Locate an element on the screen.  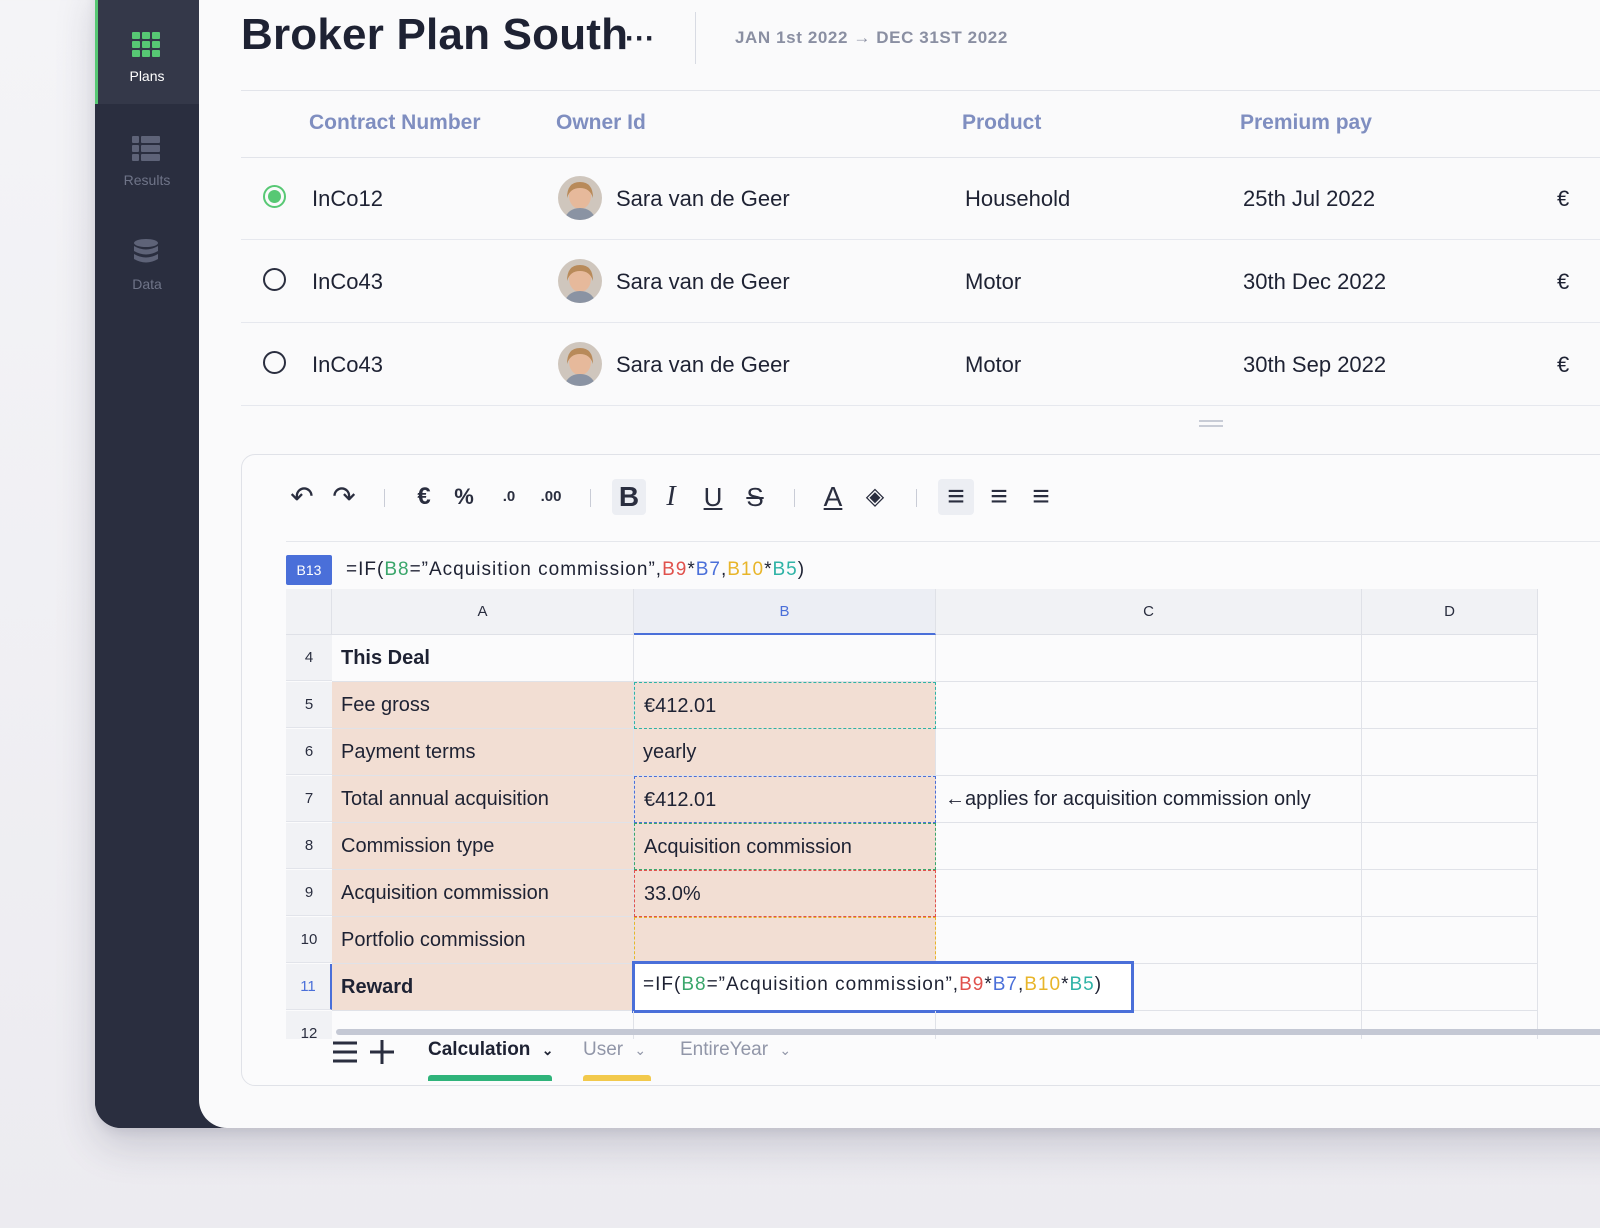
cell-b9: 33.0% is located at coordinates (785, 893).